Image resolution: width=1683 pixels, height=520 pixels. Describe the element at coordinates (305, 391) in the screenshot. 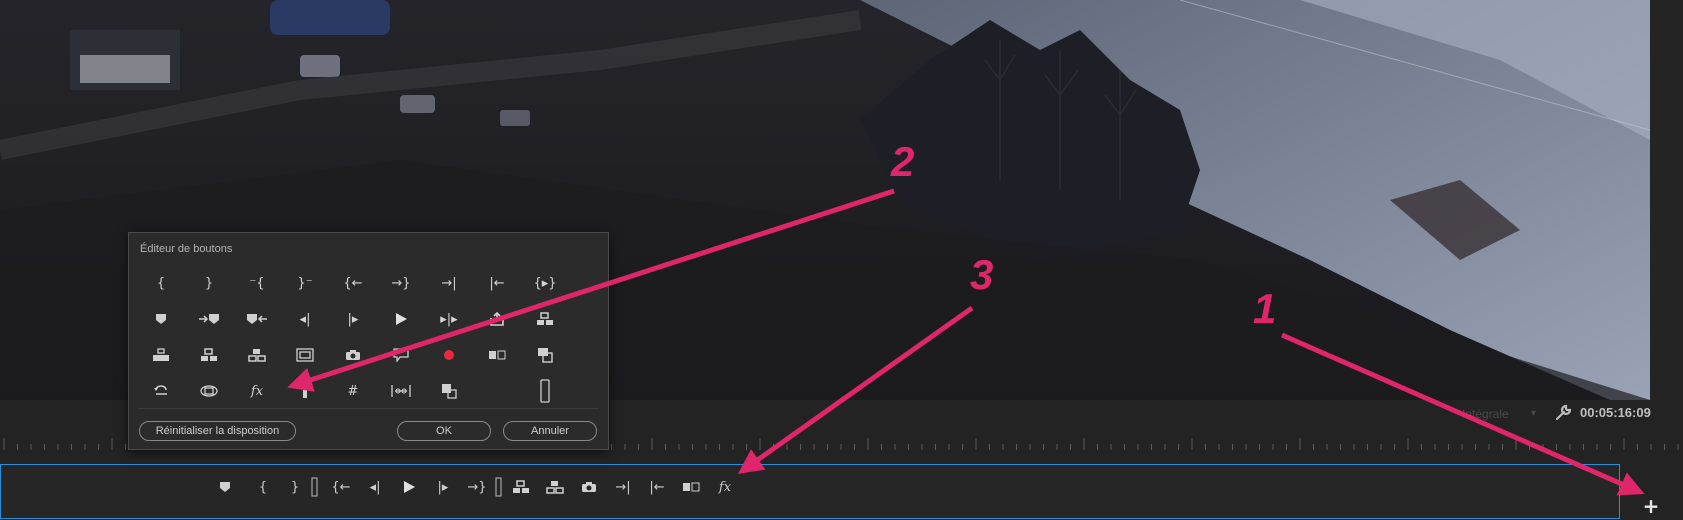

I see `playhead-icon` at that location.